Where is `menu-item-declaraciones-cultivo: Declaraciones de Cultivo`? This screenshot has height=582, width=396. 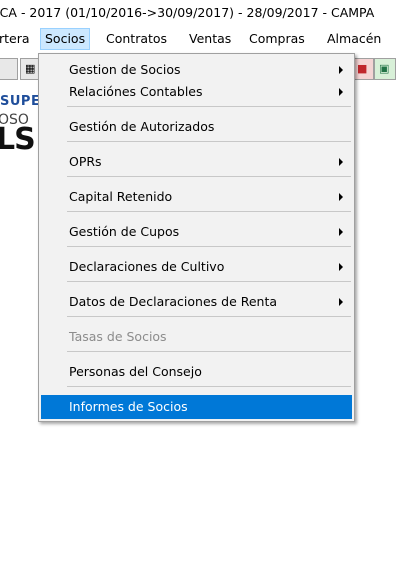
menu-item-declaraciones-cultivo: Declaraciones de Cultivo is located at coordinates (196, 267).